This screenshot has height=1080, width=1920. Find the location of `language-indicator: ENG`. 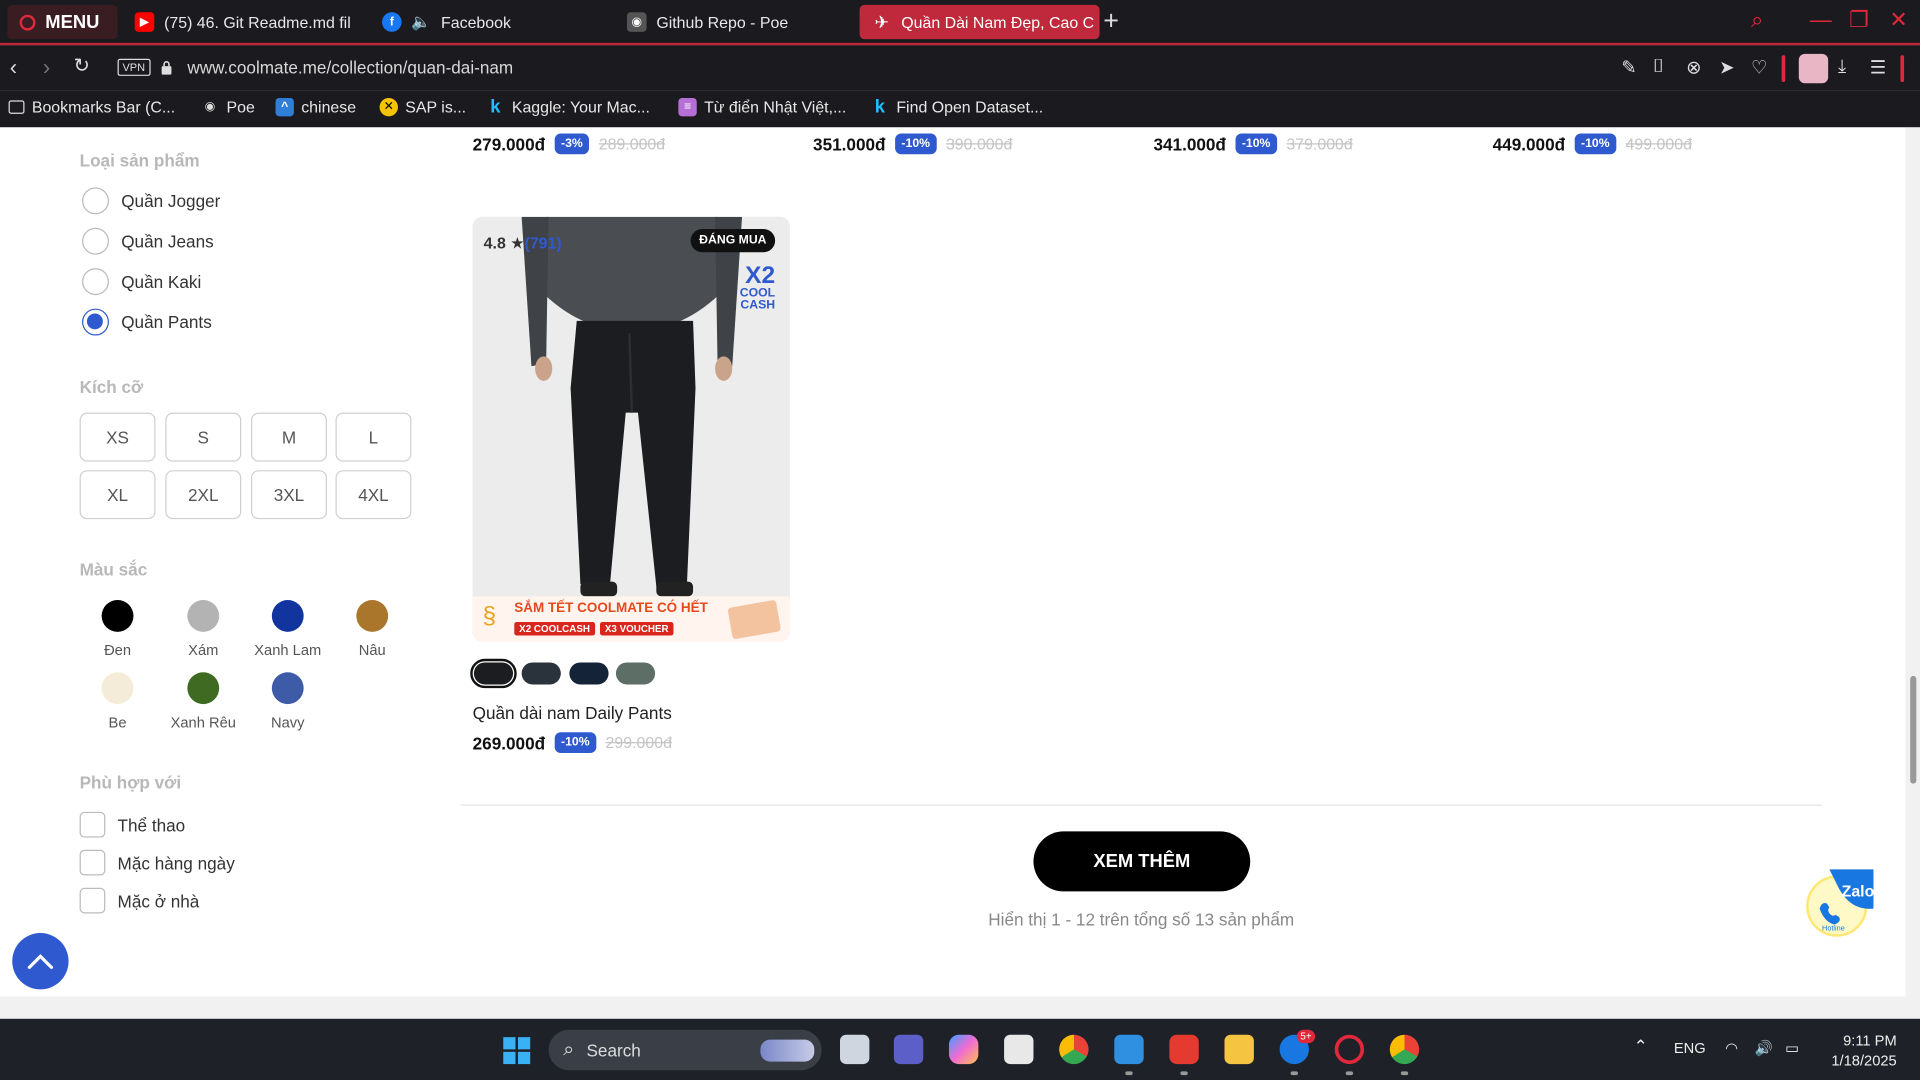

language-indicator: ENG is located at coordinates (1690, 1048).